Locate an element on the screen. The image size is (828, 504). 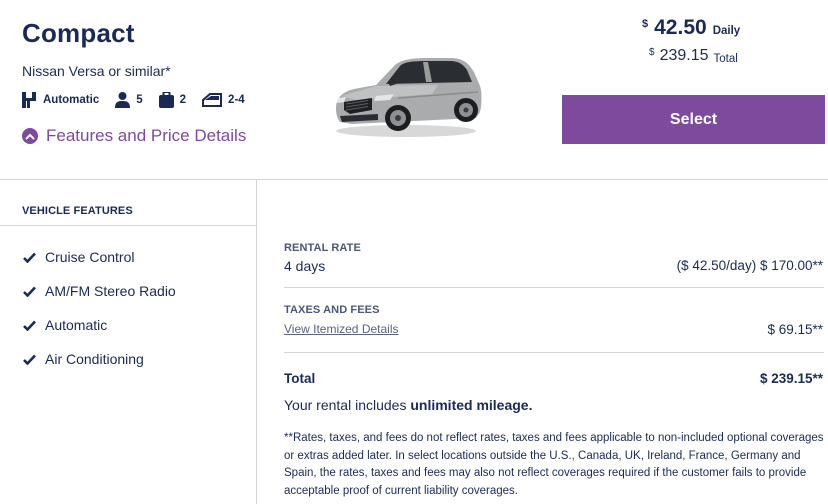
car-door-icon is located at coordinates (212, 100).